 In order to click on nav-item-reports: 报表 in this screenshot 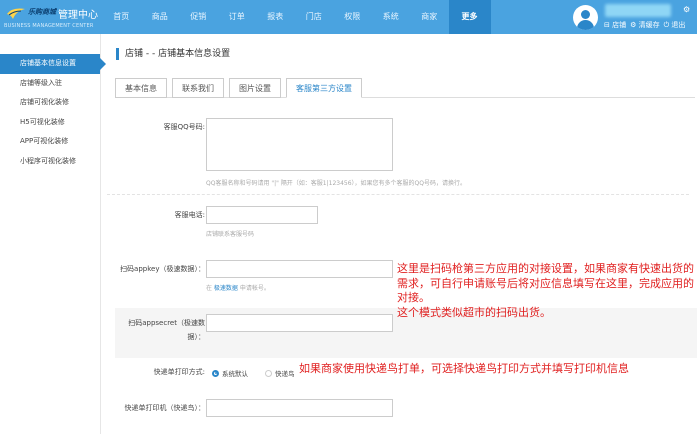, I will do `click(275, 17)`.